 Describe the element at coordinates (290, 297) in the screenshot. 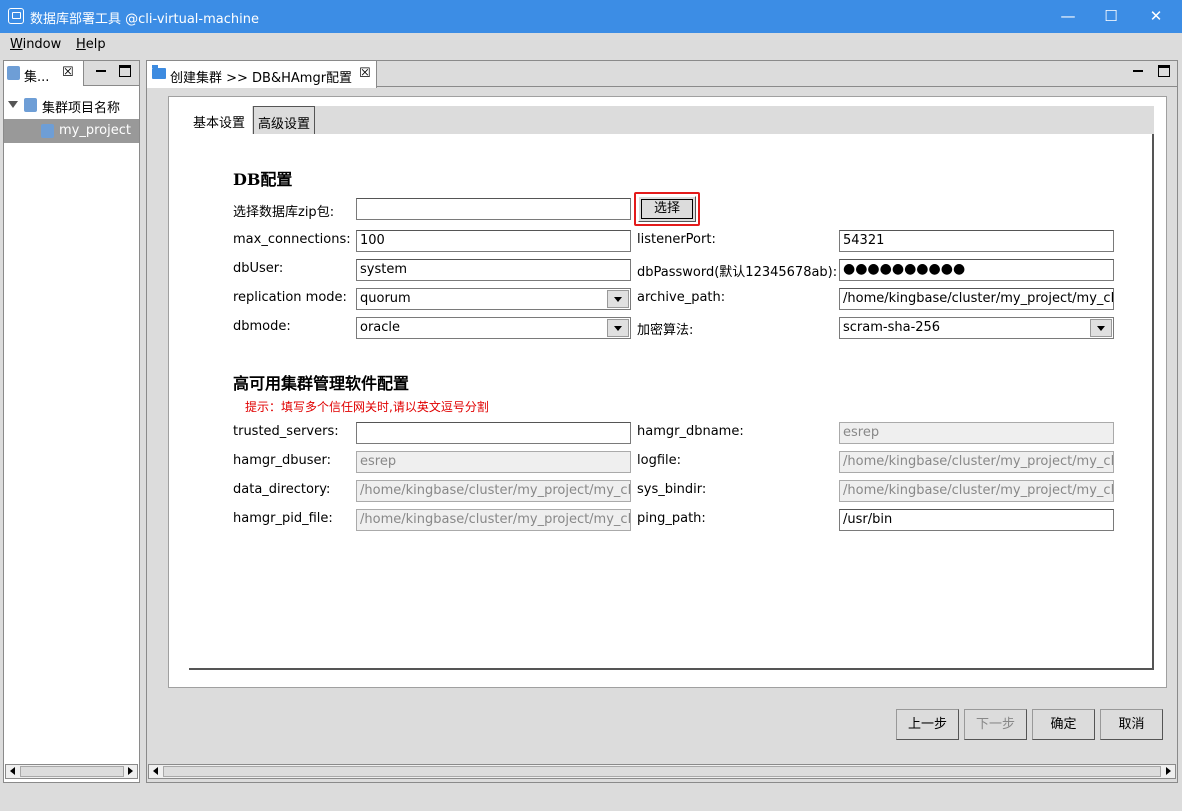

I see `replication-mode-label: replication mode:` at that location.